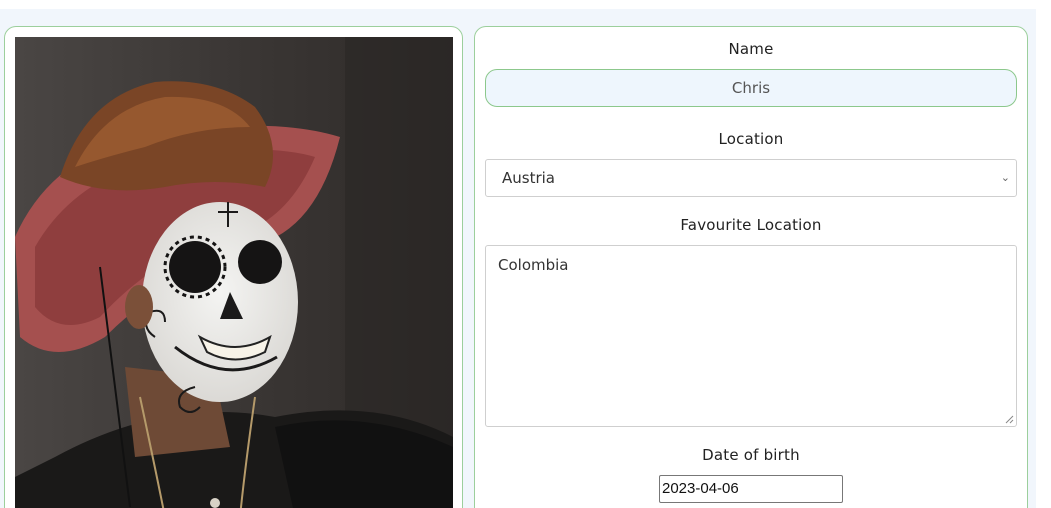 This screenshot has width=1051, height=508. What do you see at coordinates (751, 225) in the screenshot?
I see `favourite-location-label: Favourite Location` at bounding box center [751, 225].